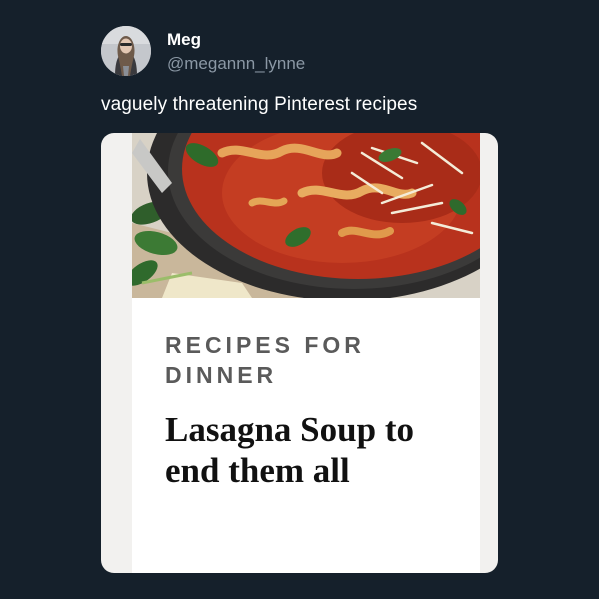 This screenshot has height=599, width=599. Describe the element at coordinates (184, 40) in the screenshot. I see `display-name: Meg` at that location.